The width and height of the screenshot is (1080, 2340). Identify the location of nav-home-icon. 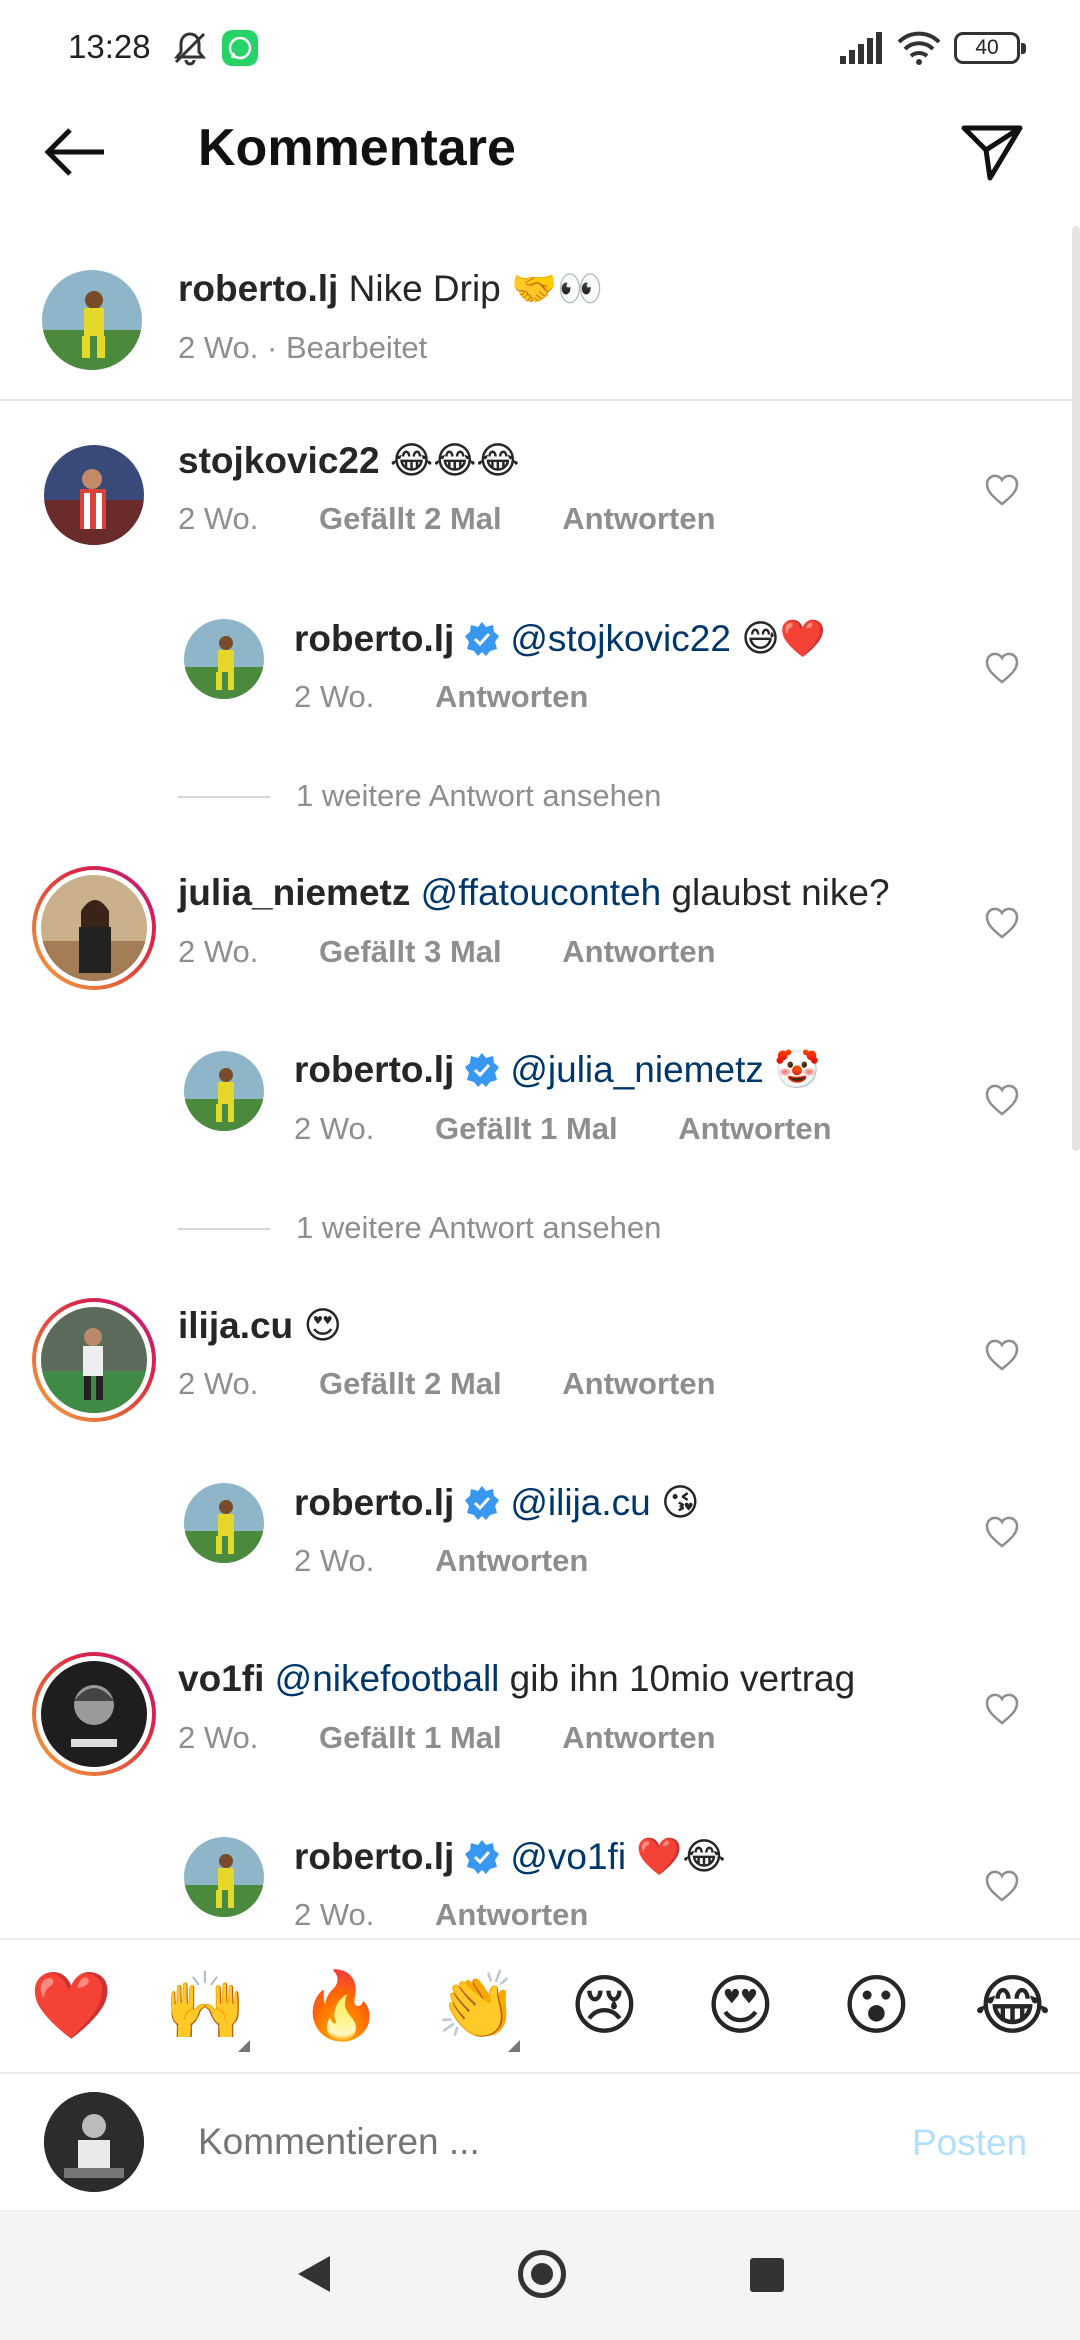
(542, 2274).